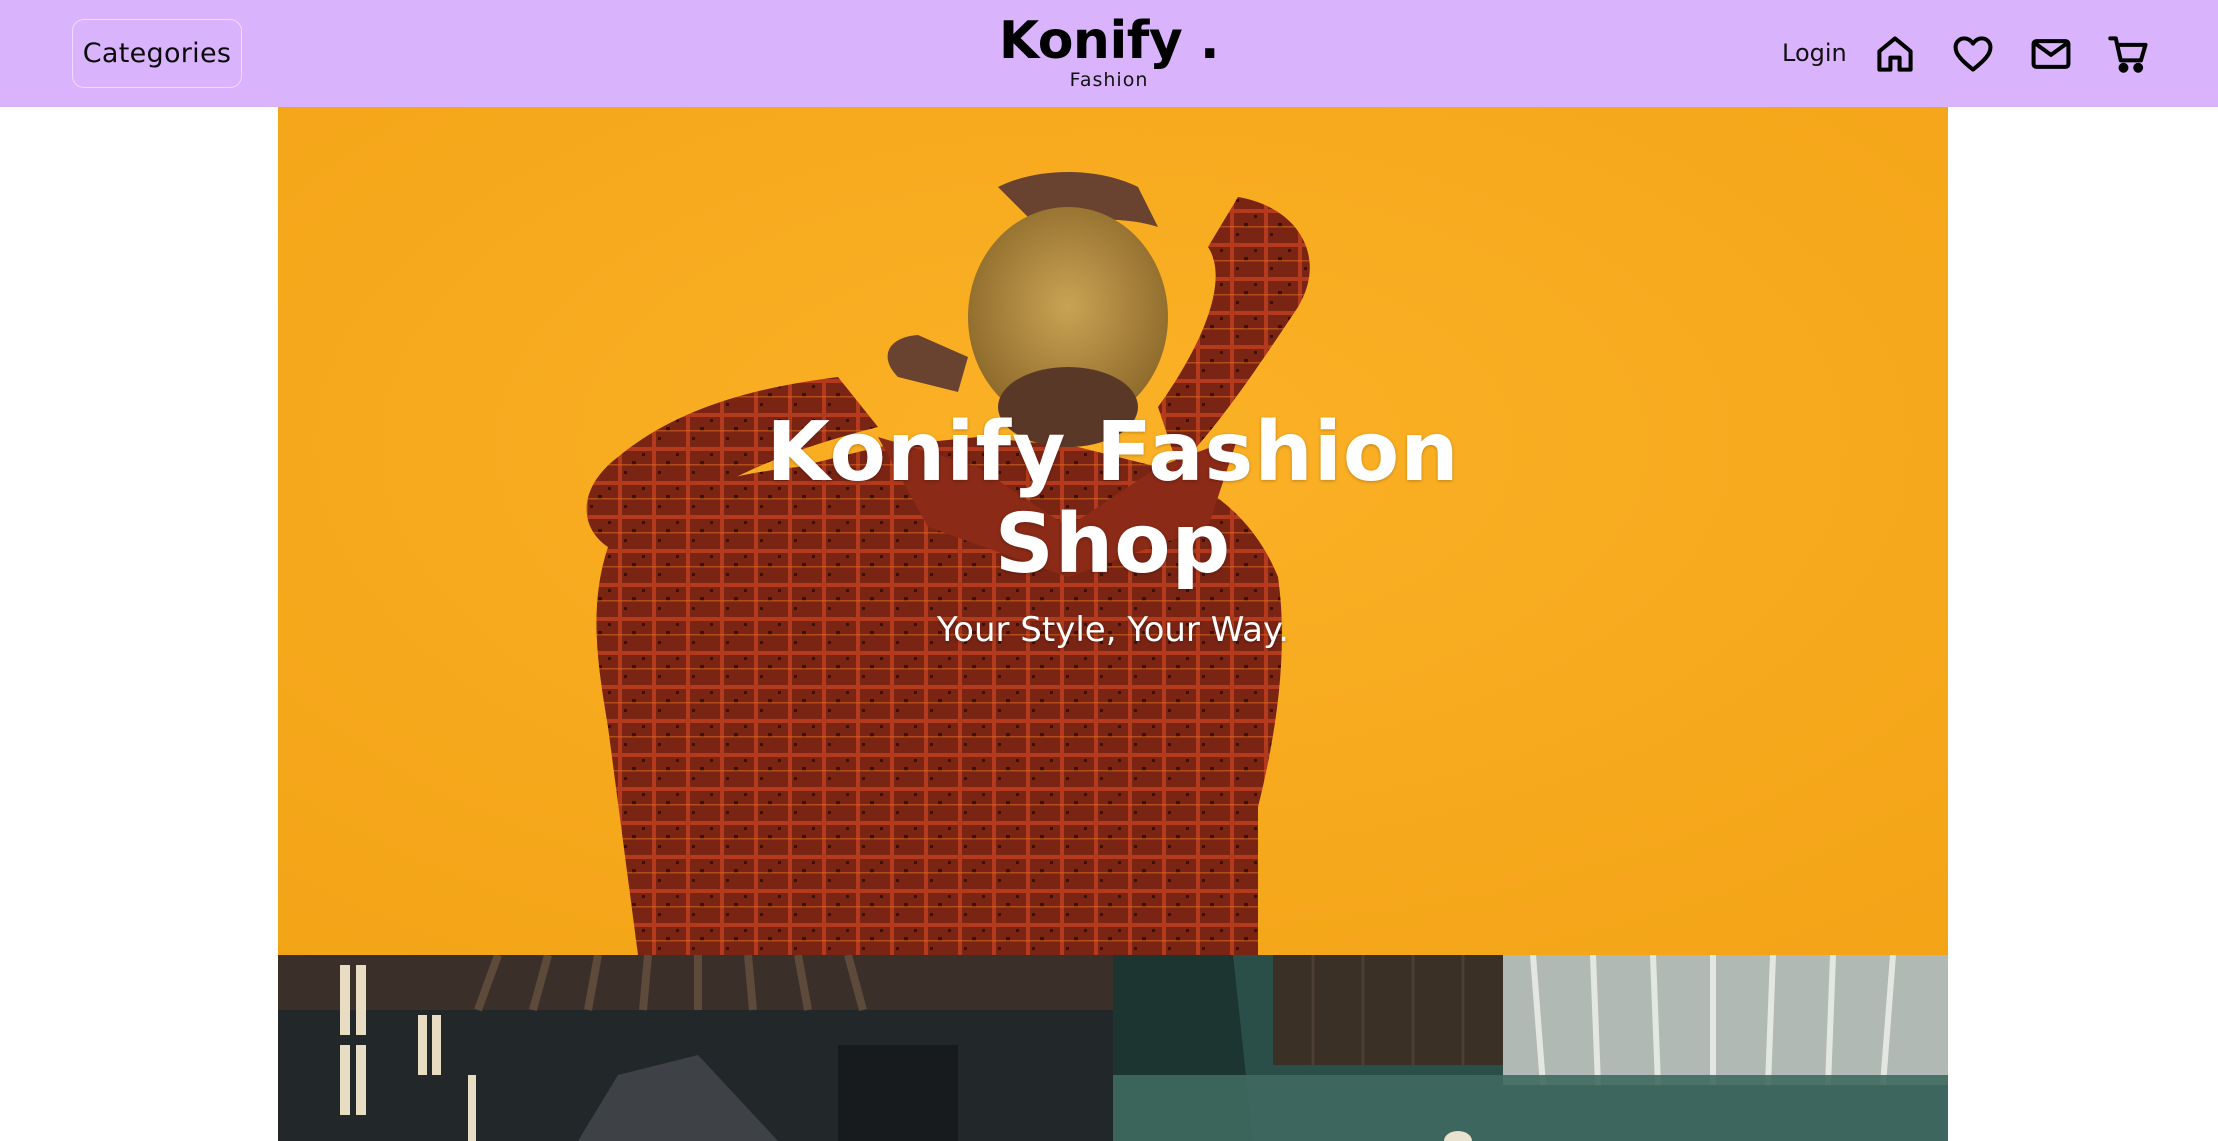  Describe the element at coordinates (1109, 53) in the screenshot. I see `top-navbar: Categories Konify . Fashion Login` at that location.